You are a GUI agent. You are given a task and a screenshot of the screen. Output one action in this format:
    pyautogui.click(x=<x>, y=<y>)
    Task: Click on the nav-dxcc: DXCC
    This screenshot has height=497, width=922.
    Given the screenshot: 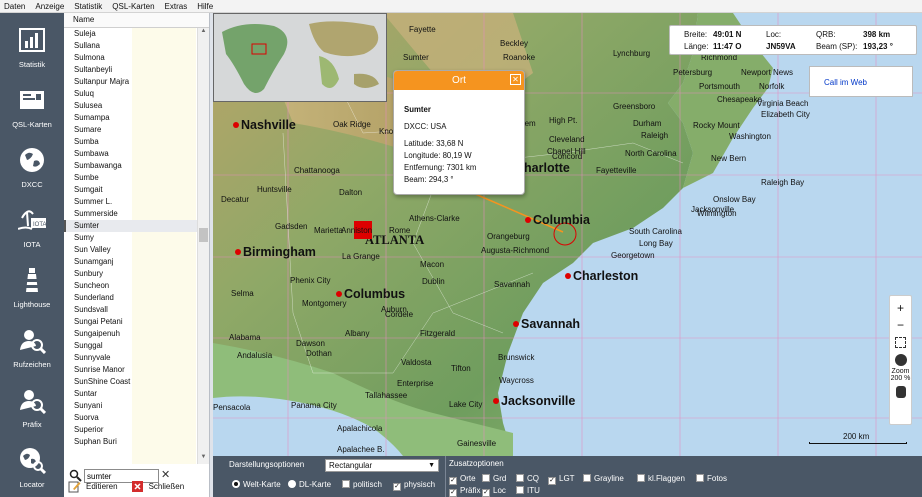 What is the action you would take?
    pyautogui.click(x=32, y=166)
    